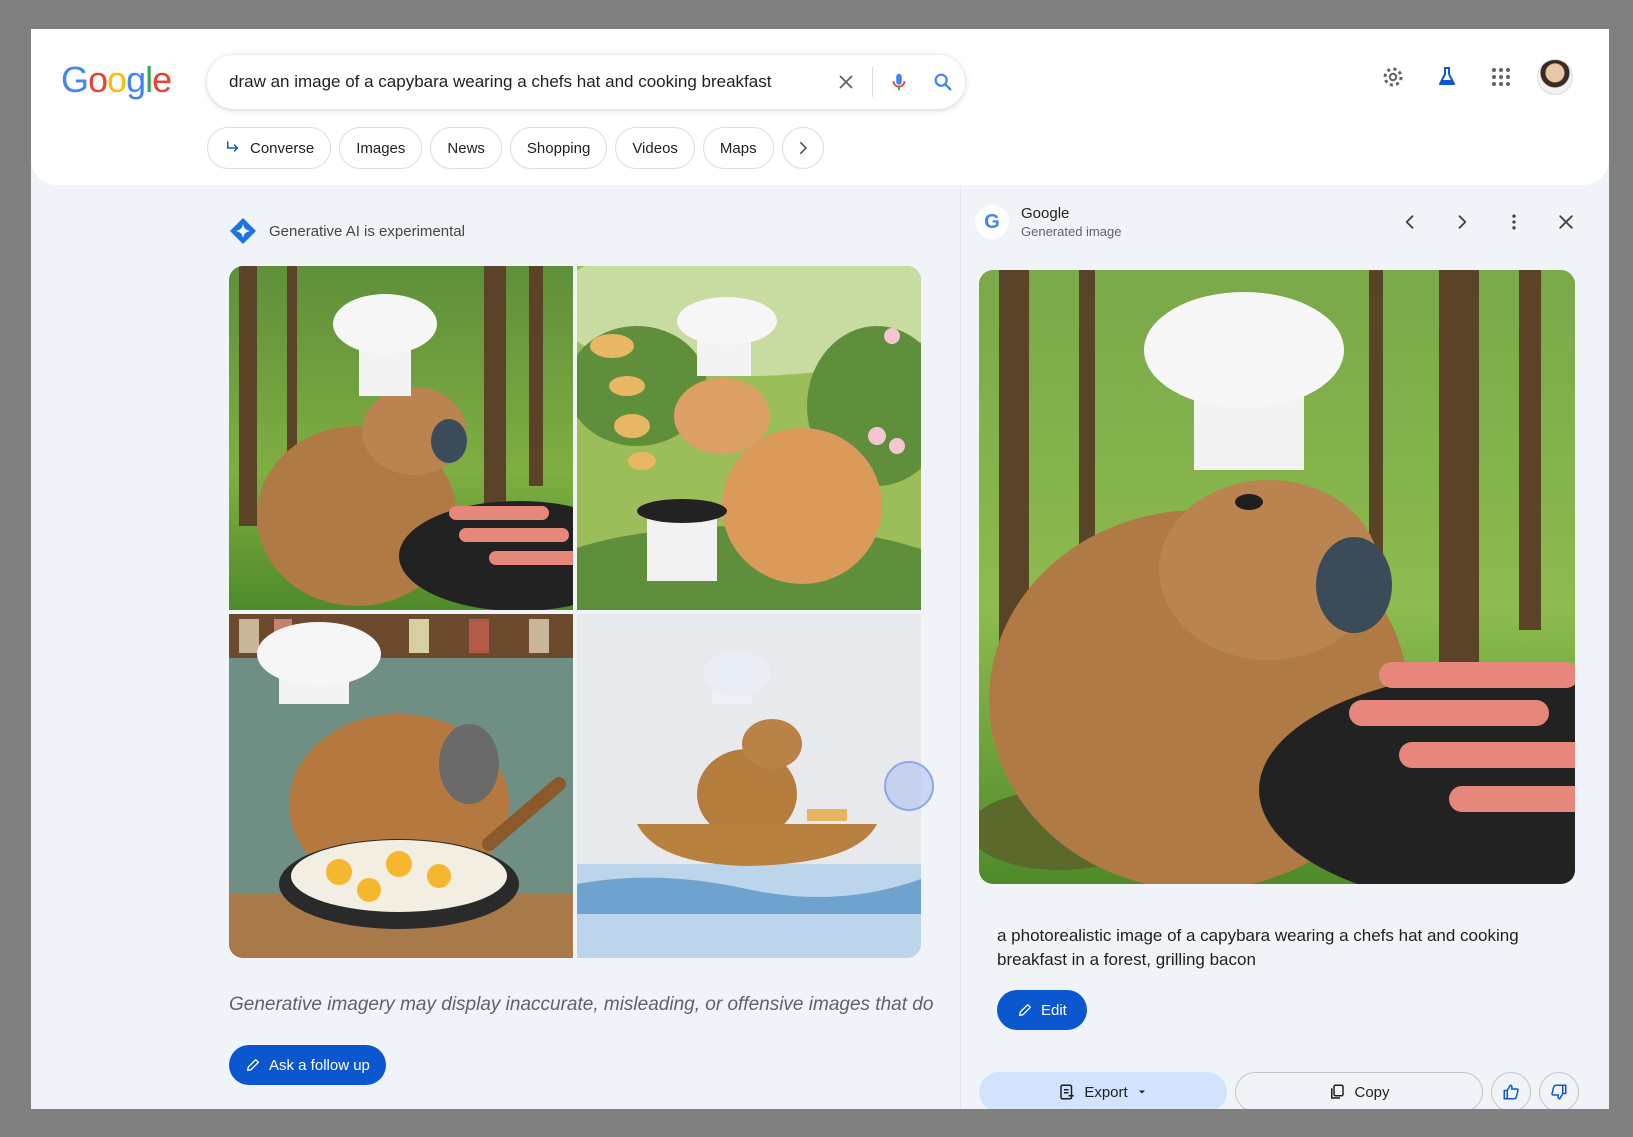 Image resolution: width=1633 pixels, height=1137 pixels. I want to click on capybara-boat-watercolor-image, so click(749, 786).